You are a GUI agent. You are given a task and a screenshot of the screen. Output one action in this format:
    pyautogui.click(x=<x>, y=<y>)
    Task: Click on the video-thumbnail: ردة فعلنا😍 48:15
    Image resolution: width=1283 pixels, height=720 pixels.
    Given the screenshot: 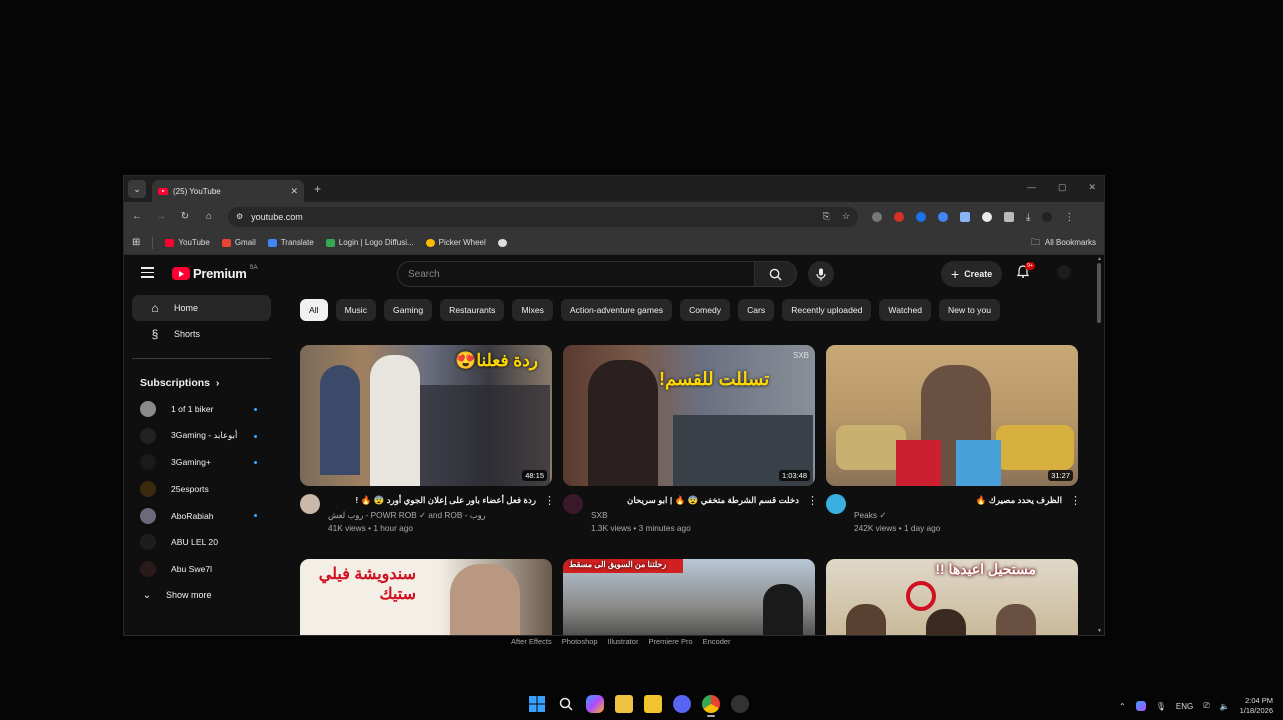 What is the action you would take?
    pyautogui.click(x=426, y=415)
    